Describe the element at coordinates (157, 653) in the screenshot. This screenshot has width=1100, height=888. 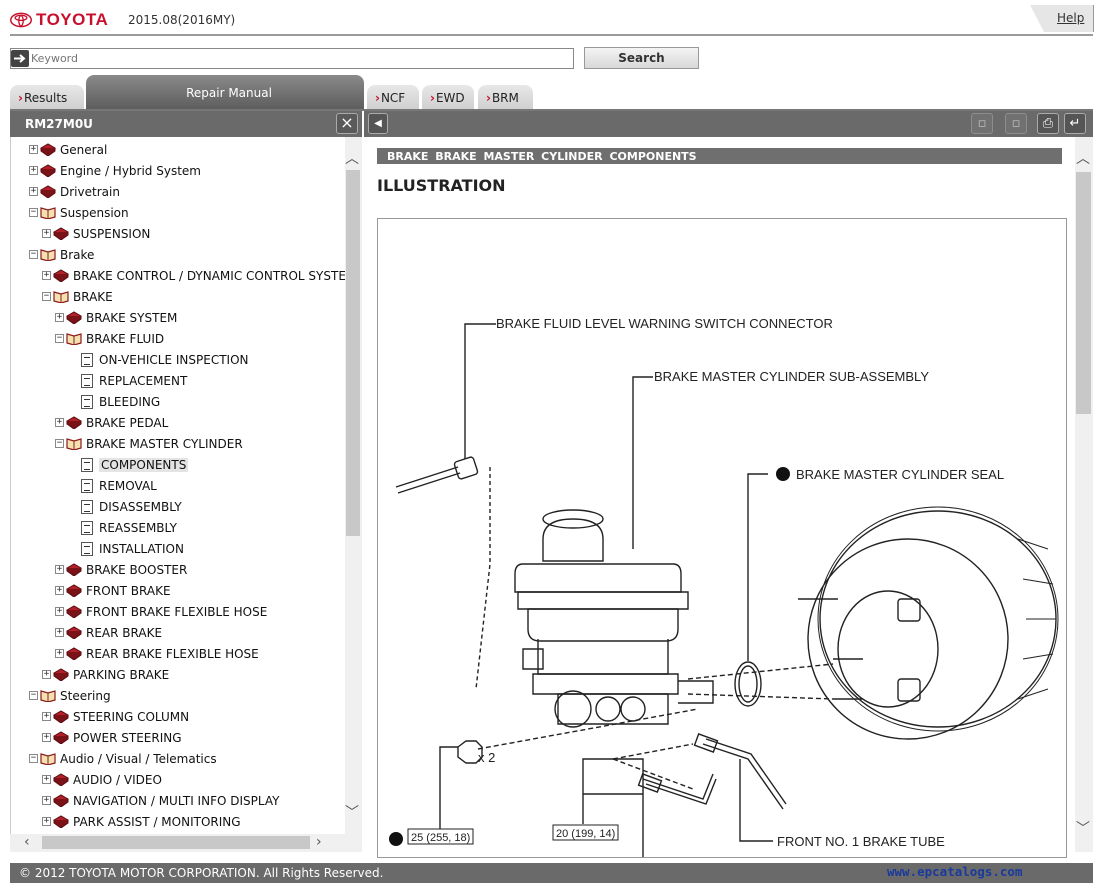
I see `tree-item: + REAR BRAKE FLEXIBLE HOSE` at that location.